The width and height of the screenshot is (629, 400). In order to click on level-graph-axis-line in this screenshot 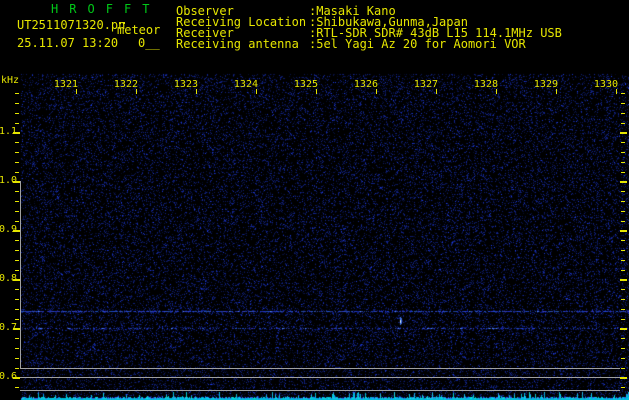, I will do `click(20, 275)`.